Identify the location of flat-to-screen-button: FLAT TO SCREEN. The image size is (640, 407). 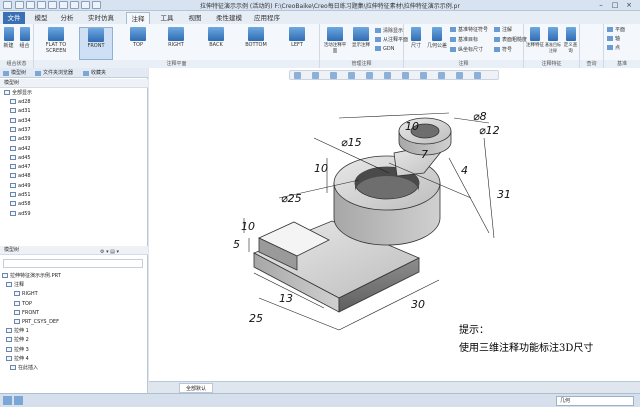
(56, 42).